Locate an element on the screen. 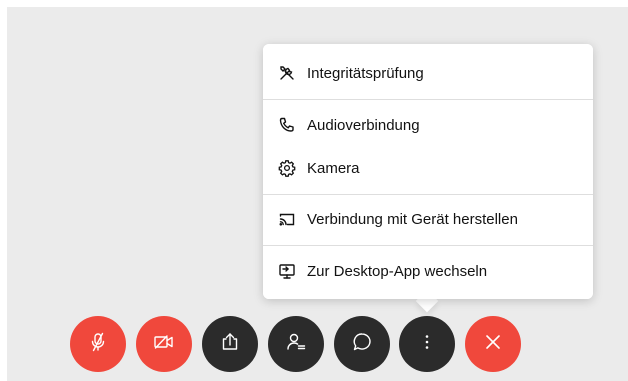 The width and height of the screenshot is (628, 381). stop-video-button is located at coordinates (164, 344).